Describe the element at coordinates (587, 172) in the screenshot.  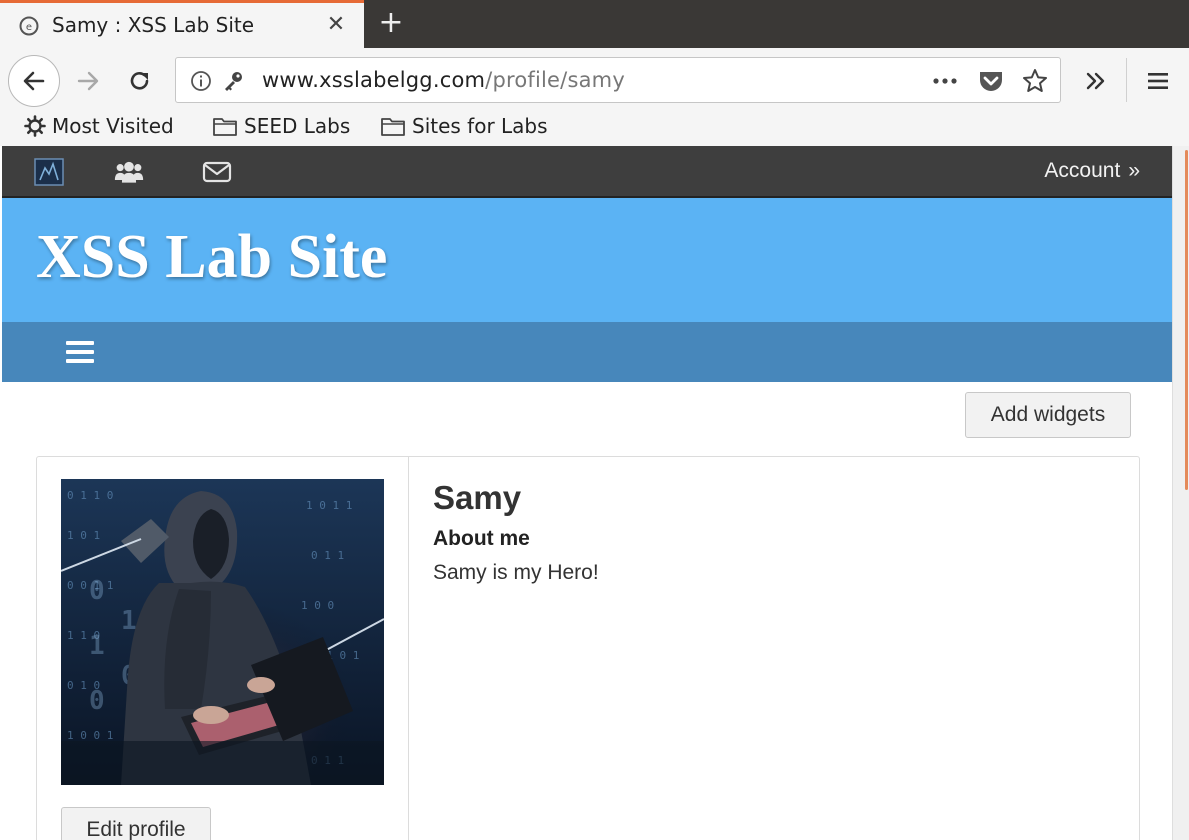
I see `site-topbar: Account »` at that location.